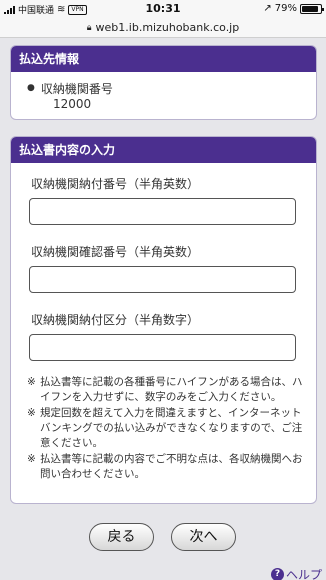 The width and height of the screenshot is (326, 580). I want to click on help-label: ヘルプ, so click(303, 574).